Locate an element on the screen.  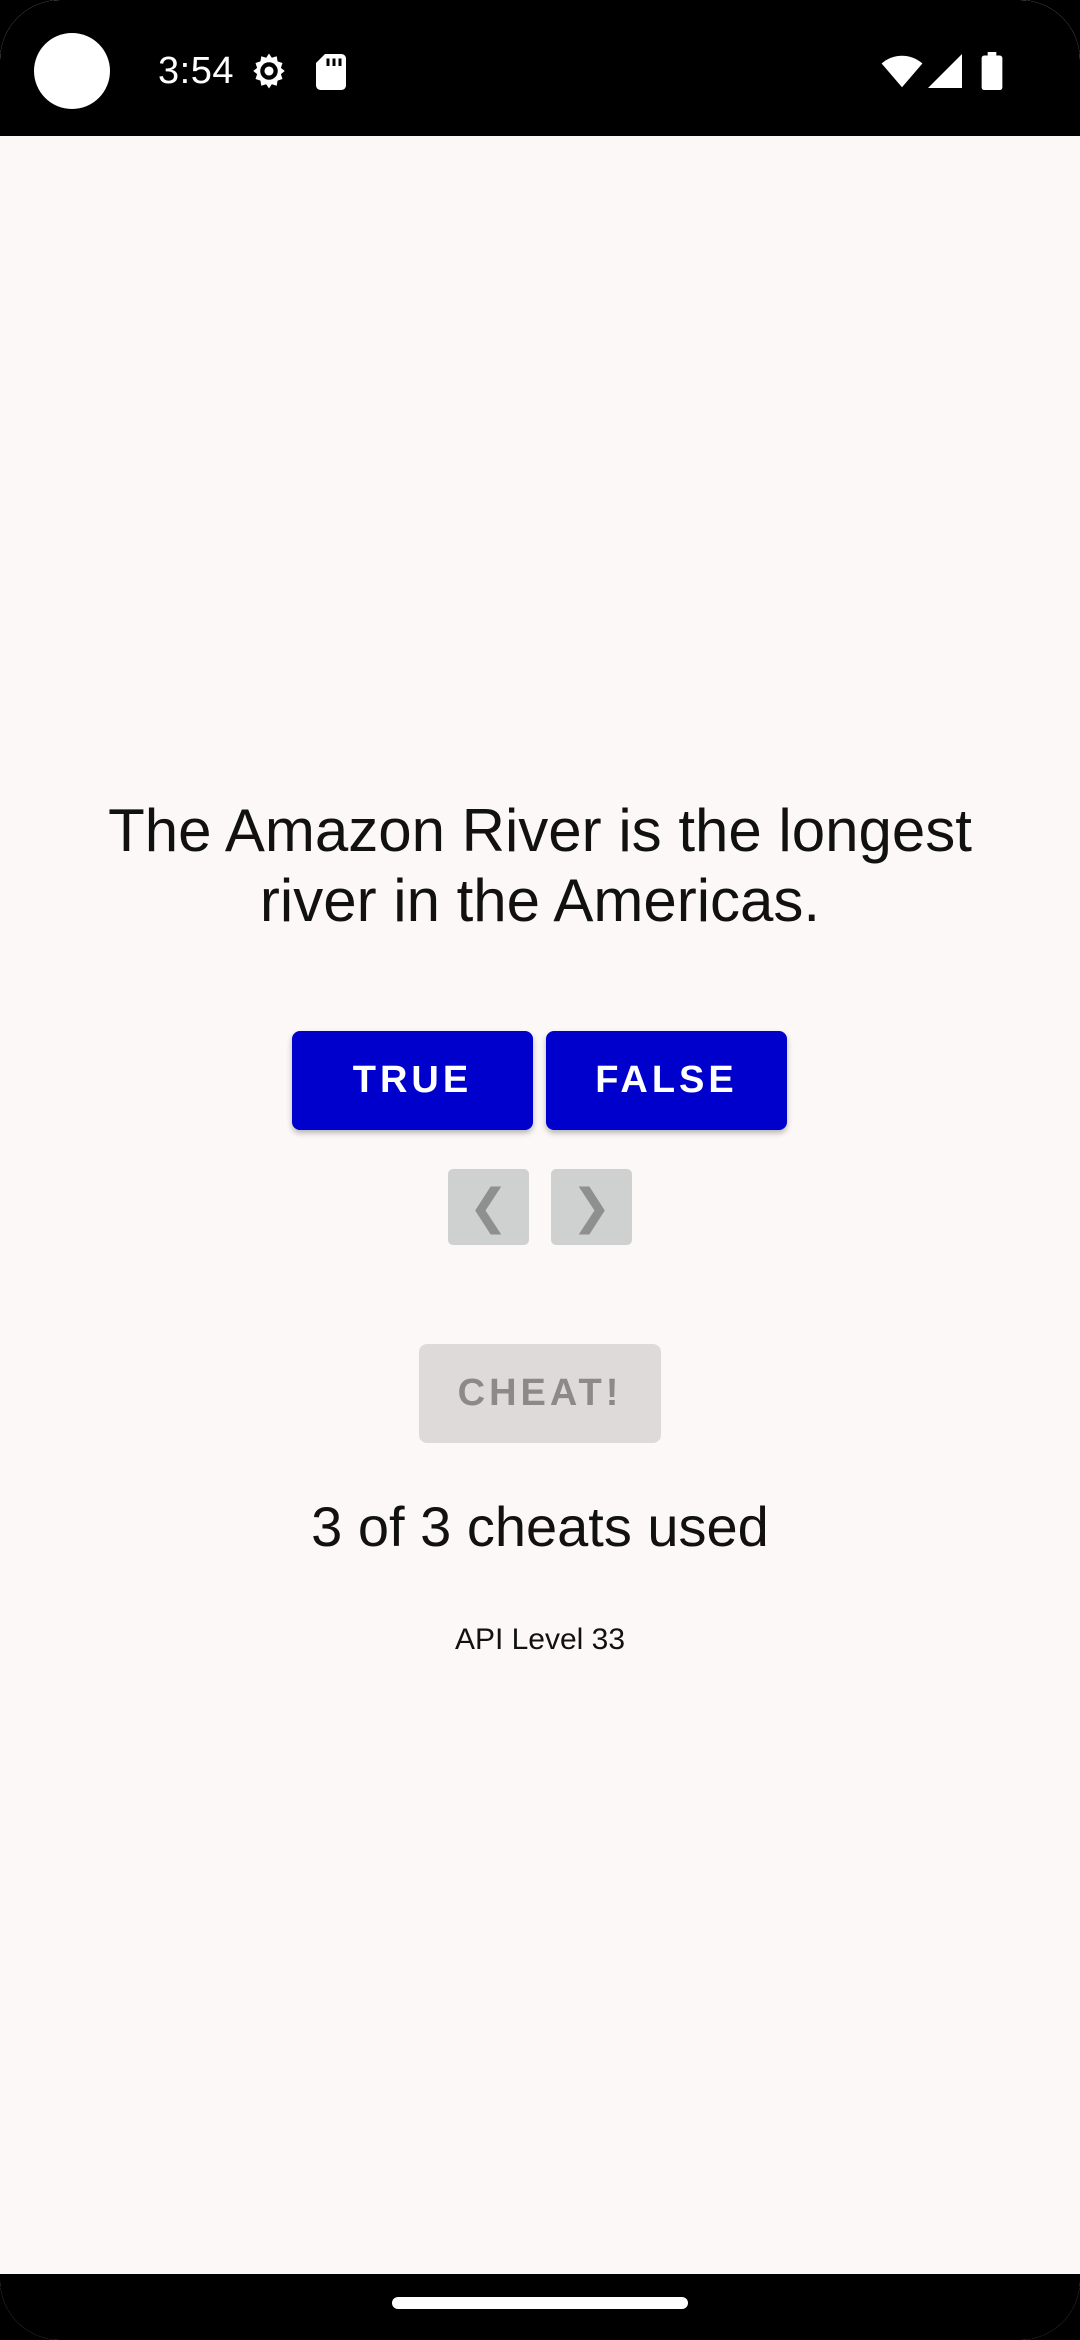
camera-cutout is located at coordinates (72, 71).